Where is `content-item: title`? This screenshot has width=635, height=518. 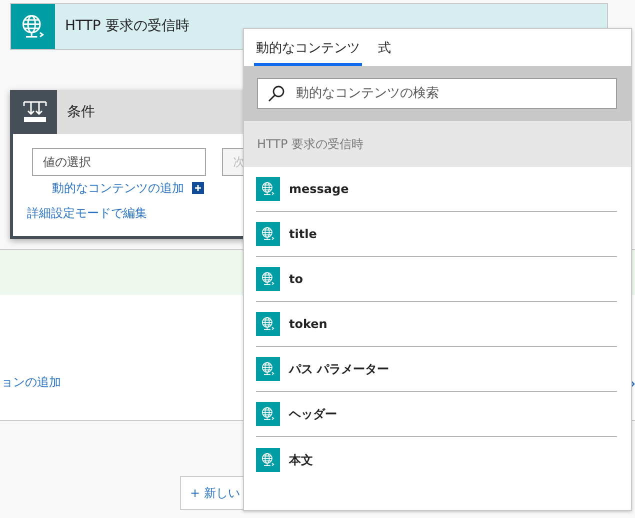 content-item: title is located at coordinates (436, 234).